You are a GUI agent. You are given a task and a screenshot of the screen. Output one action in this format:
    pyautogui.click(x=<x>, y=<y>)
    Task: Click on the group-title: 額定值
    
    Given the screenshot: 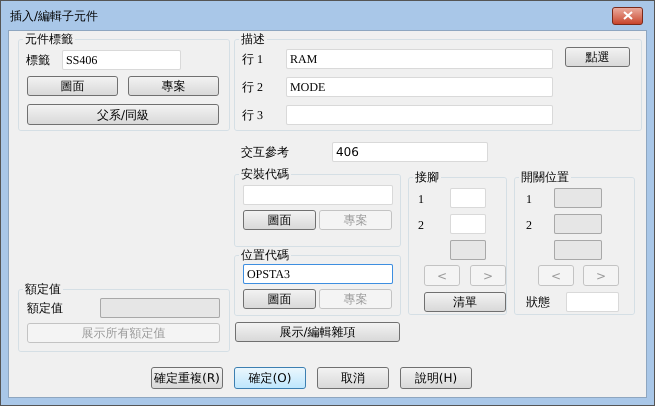 What is the action you would take?
    pyautogui.click(x=43, y=289)
    